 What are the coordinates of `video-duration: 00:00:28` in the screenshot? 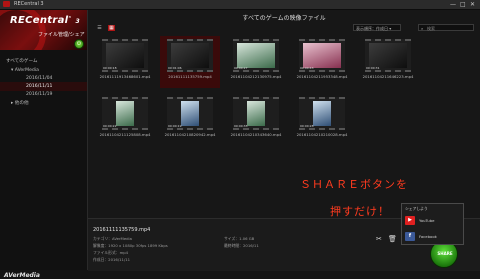 It's located at (307, 126).